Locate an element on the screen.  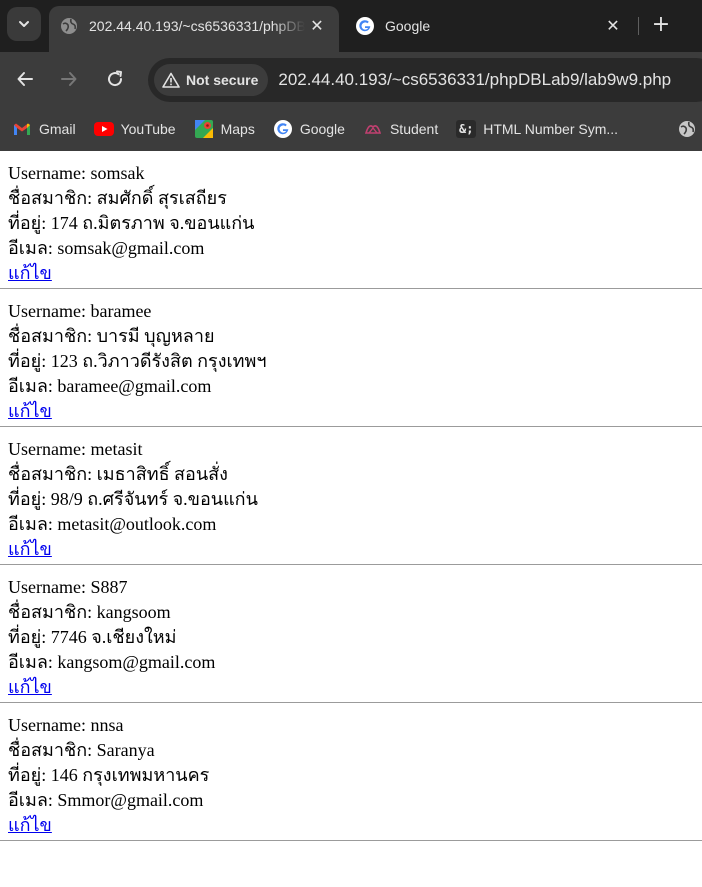
arrow-left-icon is located at coordinates (25, 79).